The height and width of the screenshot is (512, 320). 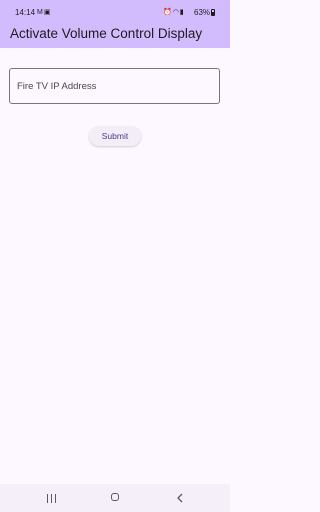 What do you see at coordinates (57, 86) in the screenshot?
I see `fire-tv-ip-placeholder: Fire TV IP Address` at bounding box center [57, 86].